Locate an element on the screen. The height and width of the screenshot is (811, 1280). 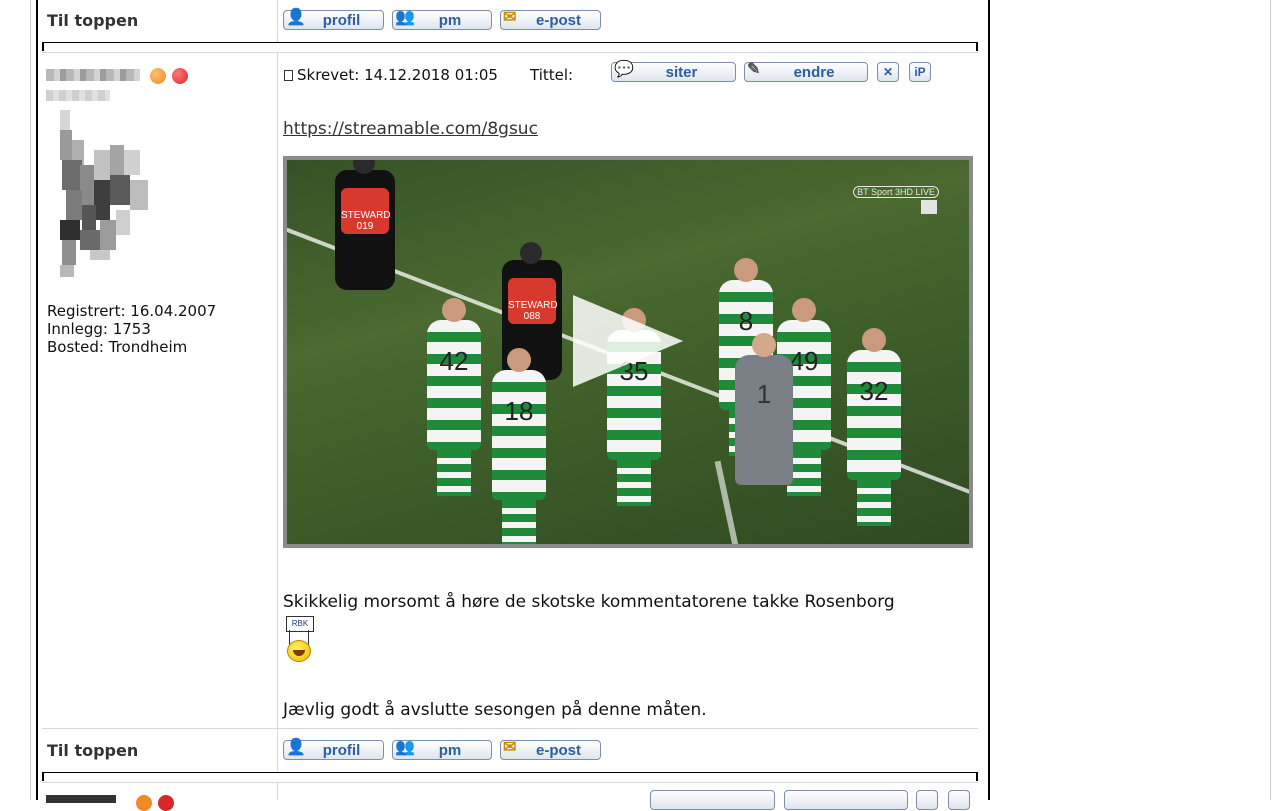
registered-date: Registrert: 16.04.2007 is located at coordinates (132, 311).